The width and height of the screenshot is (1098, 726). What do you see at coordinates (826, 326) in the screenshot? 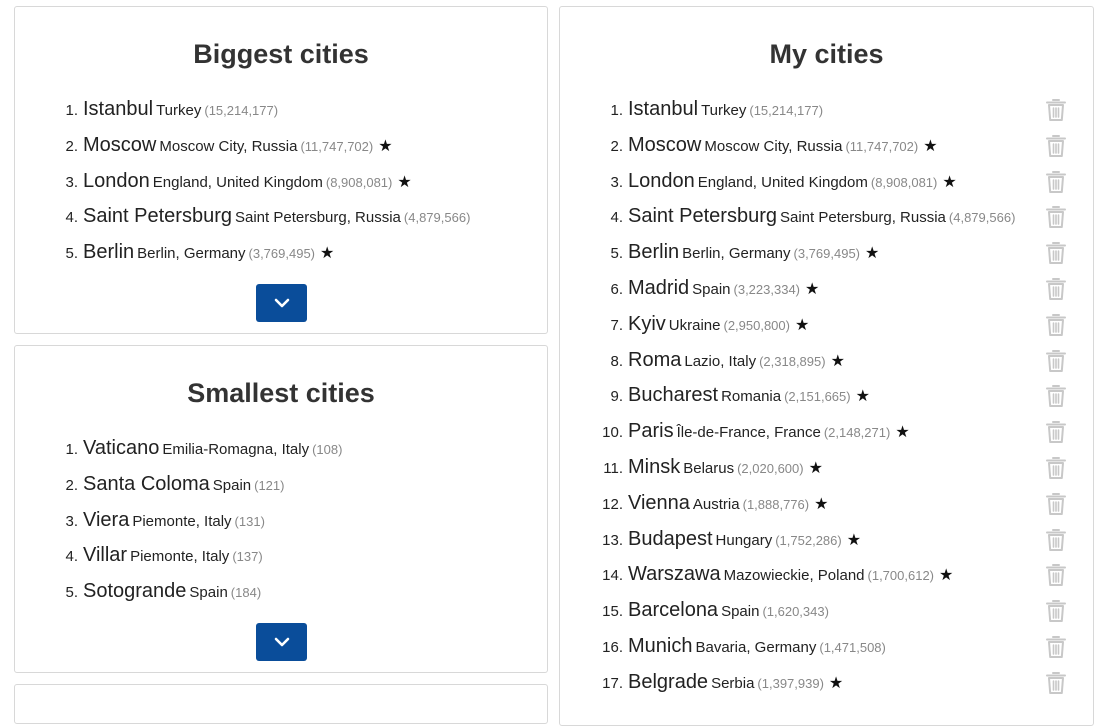
I see `city-item: 7. Kyiv Ukraine (2,950,800) ★` at bounding box center [826, 326].